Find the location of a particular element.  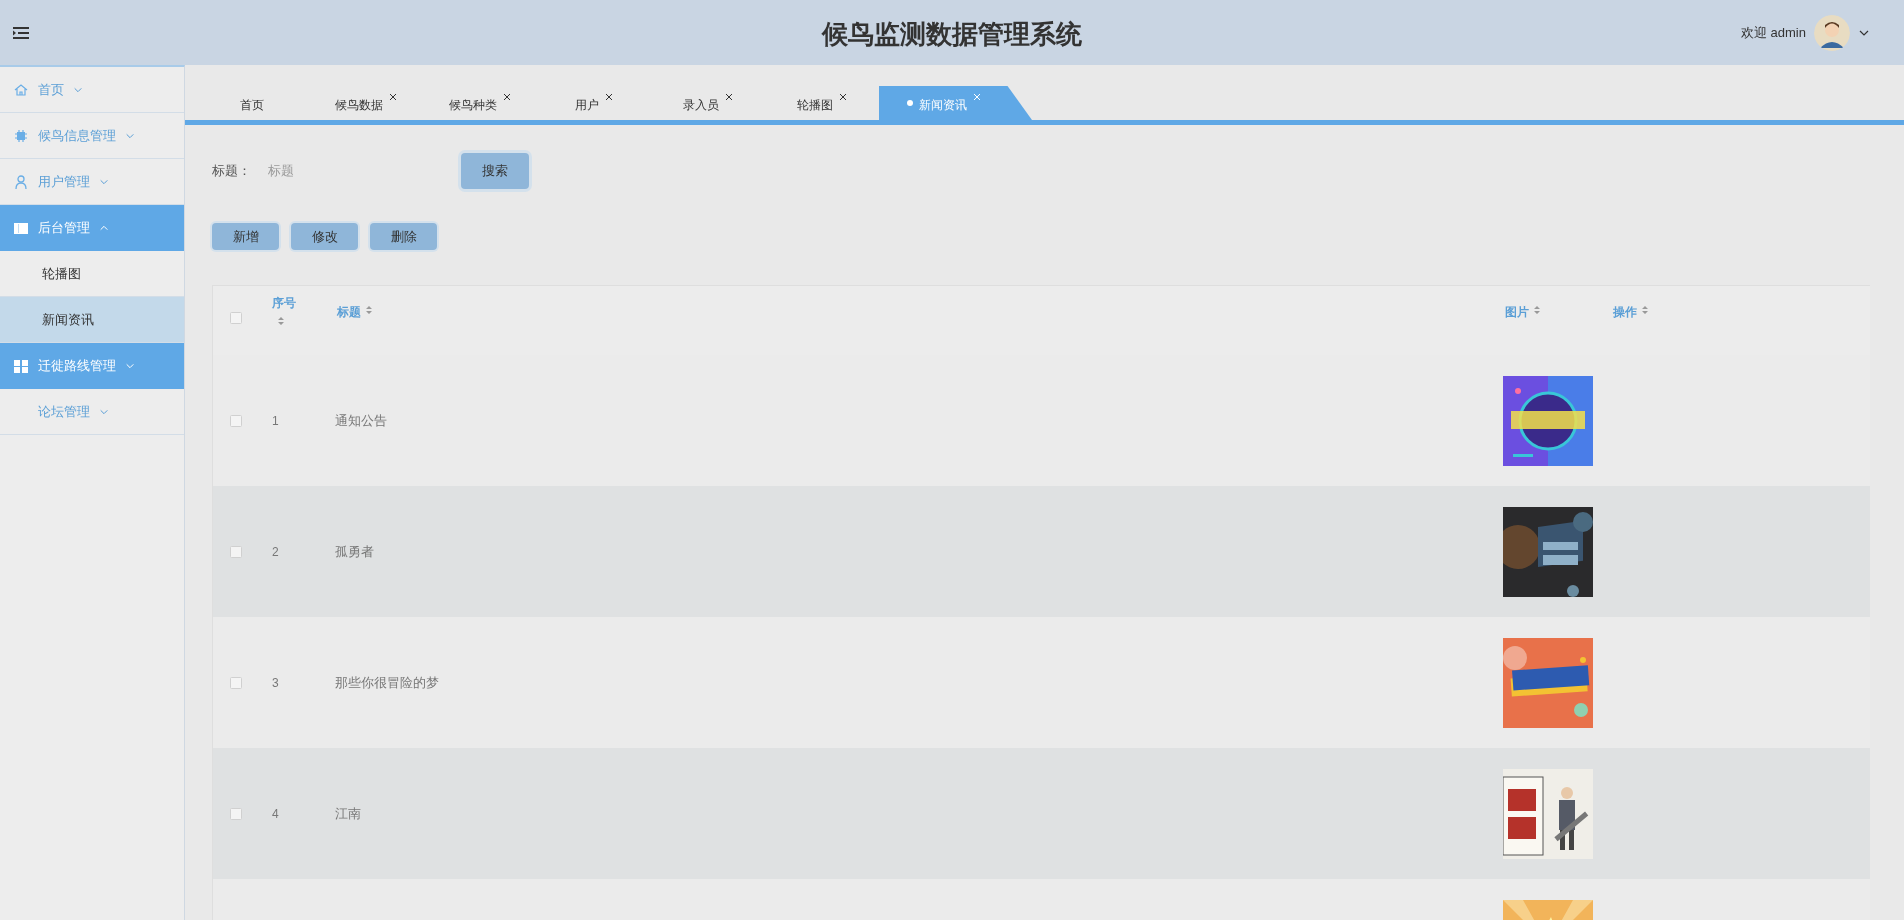

action-button: 新增 is located at coordinates (245, 236).